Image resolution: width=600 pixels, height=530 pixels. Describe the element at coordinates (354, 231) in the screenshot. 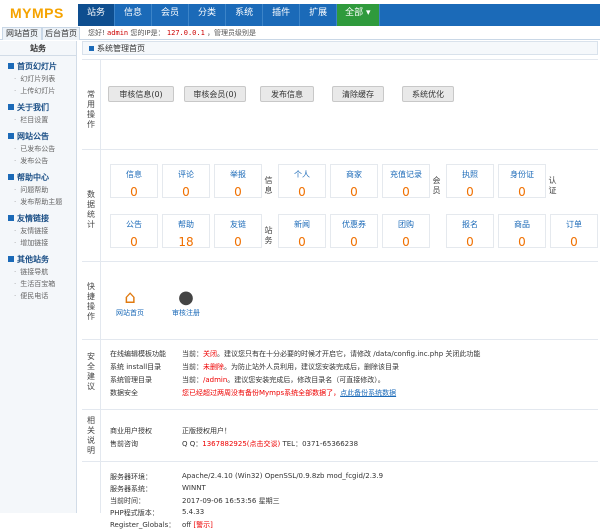

I see `stat-cell: 优惠券 0` at that location.